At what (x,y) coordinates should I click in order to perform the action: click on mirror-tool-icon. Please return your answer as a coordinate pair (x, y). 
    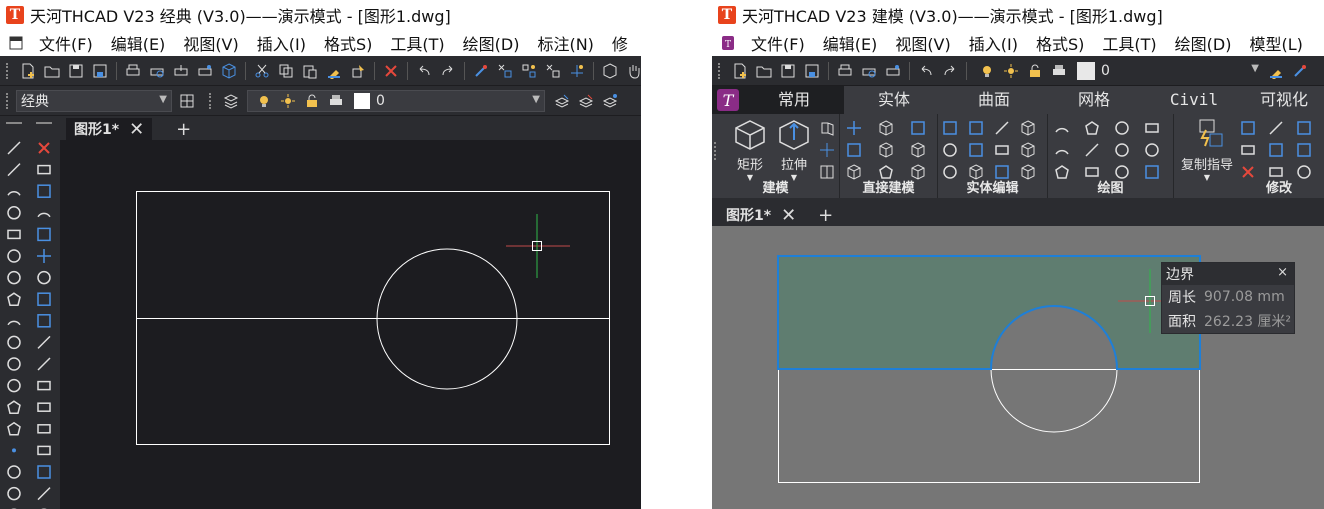
    Looking at the image, I should click on (44, 191).